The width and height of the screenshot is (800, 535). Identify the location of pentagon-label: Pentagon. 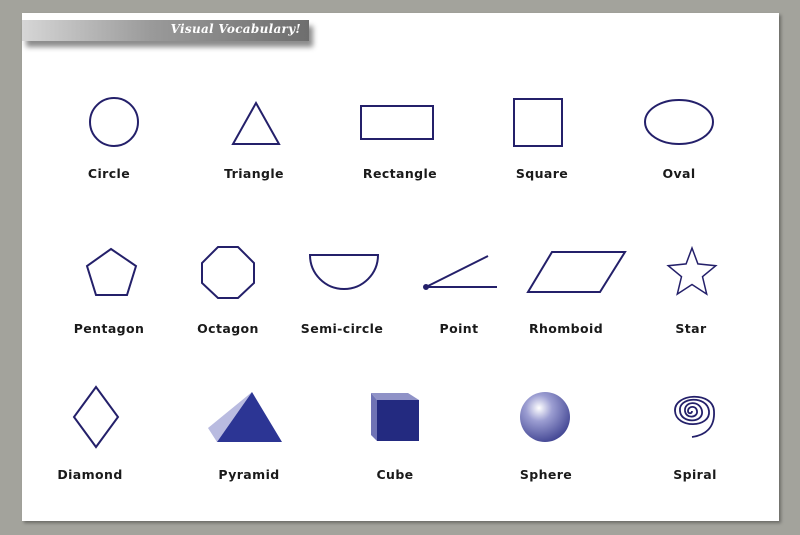
(109, 328).